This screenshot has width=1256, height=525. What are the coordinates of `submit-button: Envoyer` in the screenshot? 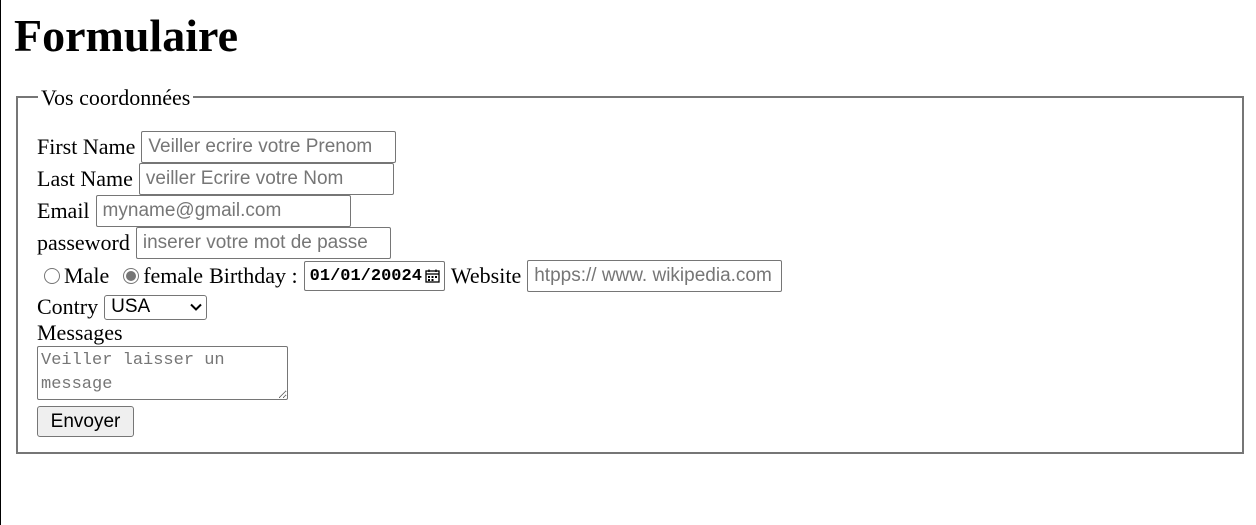 It's located at (85, 421).